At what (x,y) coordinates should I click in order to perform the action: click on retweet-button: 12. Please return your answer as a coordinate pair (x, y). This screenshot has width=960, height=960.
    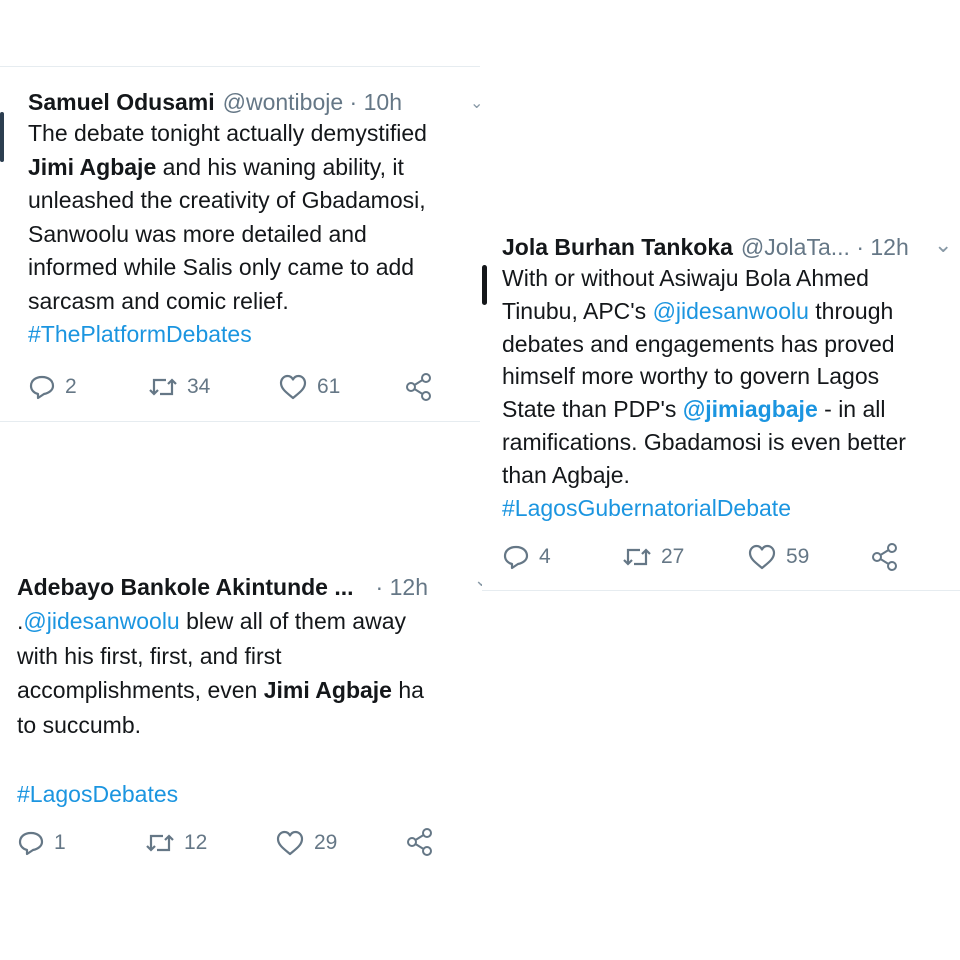
    Looking at the image, I should click on (176, 843).